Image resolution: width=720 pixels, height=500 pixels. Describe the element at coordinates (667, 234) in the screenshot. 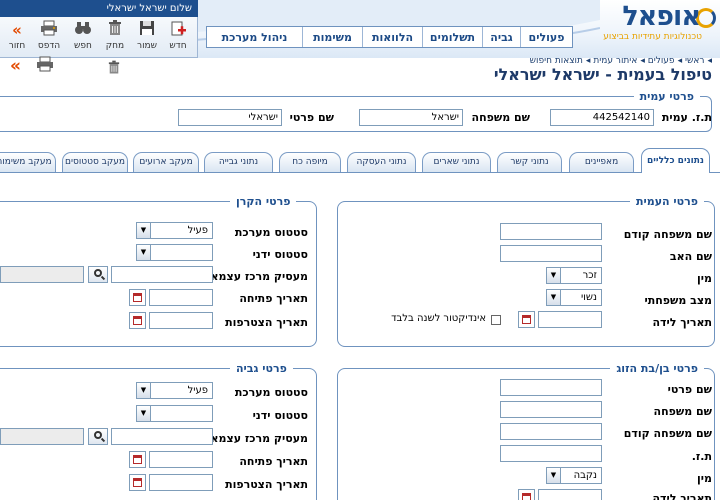

I see `member-prev-last-name-label: שם משפחה קודם` at that location.